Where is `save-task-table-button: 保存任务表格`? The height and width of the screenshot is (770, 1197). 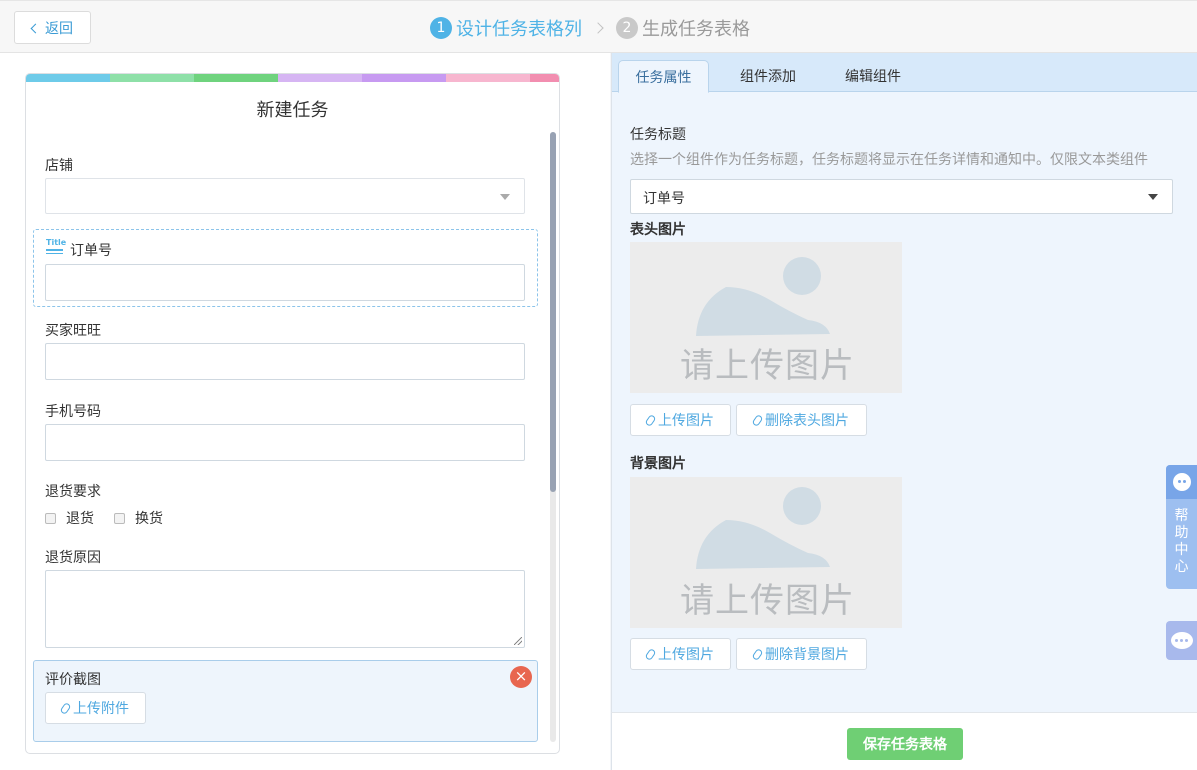
save-task-table-button: 保存任务表格 is located at coordinates (905, 744).